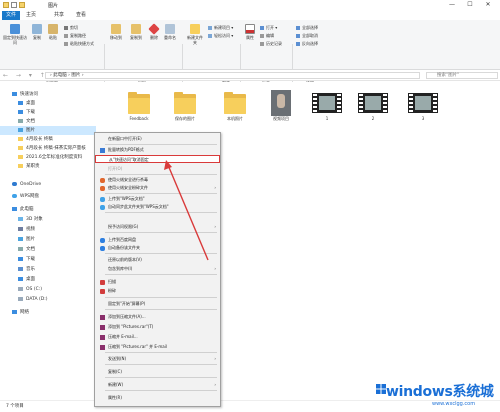  Describe the element at coordinates (48, 130) in the screenshot. I see `nav-pictures: 图片` at that location.